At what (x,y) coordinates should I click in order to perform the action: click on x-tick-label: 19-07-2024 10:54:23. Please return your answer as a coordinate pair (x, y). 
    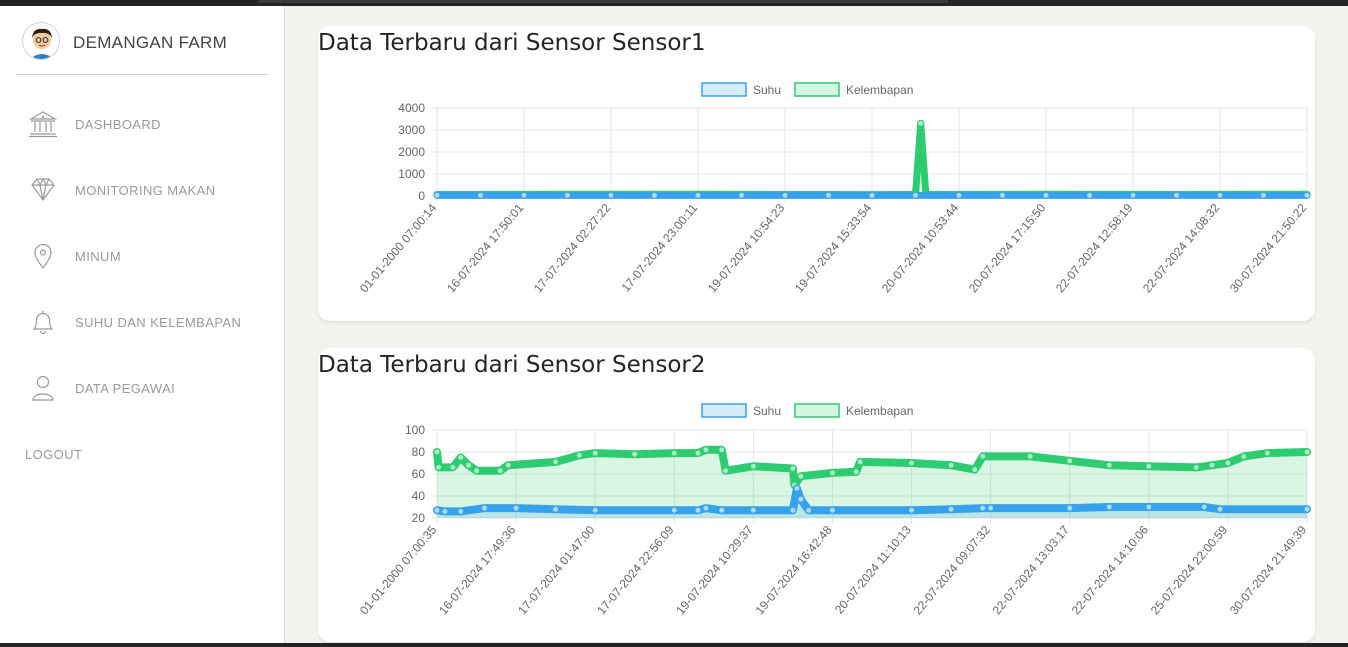
    Looking at the image, I should click on (746, 248).